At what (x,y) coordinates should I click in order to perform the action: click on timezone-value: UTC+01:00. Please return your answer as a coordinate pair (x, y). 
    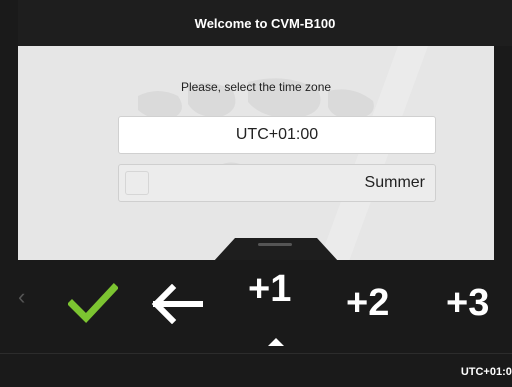
    Looking at the image, I should click on (277, 134).